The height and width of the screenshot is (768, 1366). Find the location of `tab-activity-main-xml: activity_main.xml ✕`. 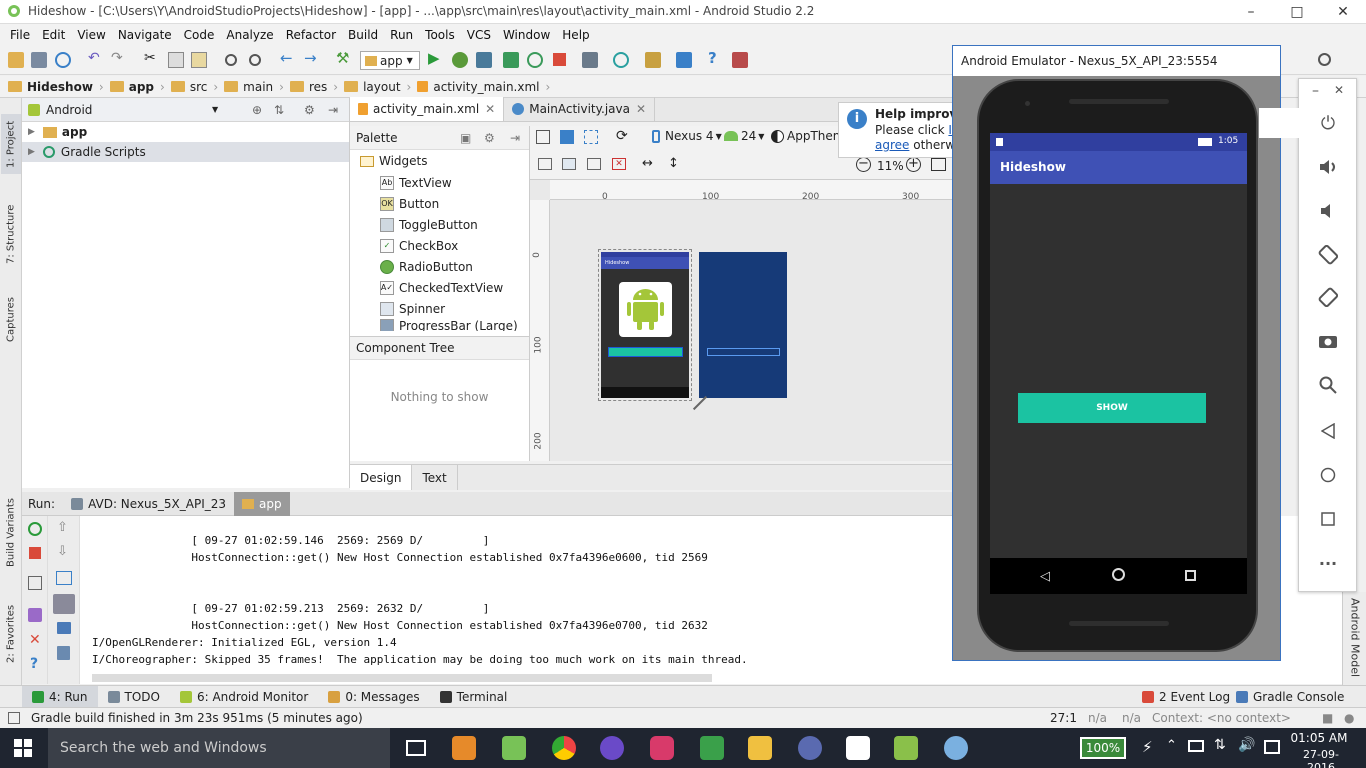

tab-activity-main-xml: activity_main.xml ✕ is located at coordinates (427, 109).